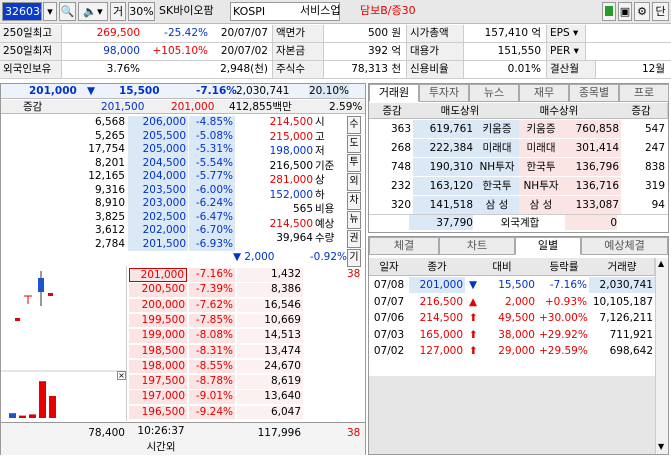 This screenshot has width=671, height=457. Describe the element at coordinates (158, 123) in the screenshot. I see `ask-price: 206,000` at that location.